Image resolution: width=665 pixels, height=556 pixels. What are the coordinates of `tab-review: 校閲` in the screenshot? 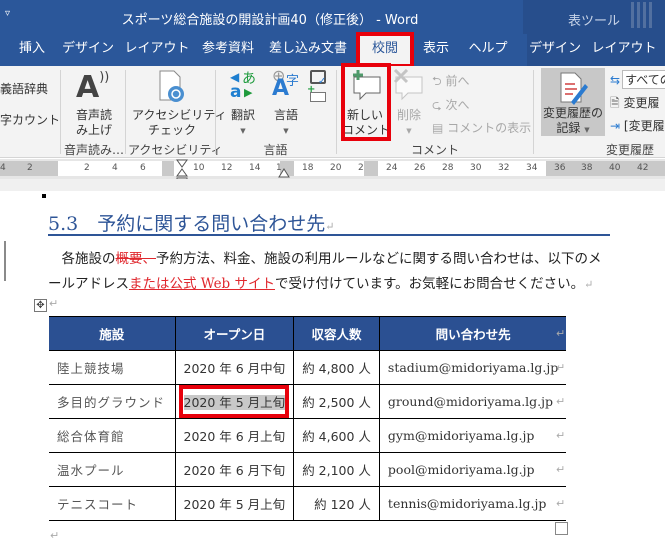 It's located at (385, 50).